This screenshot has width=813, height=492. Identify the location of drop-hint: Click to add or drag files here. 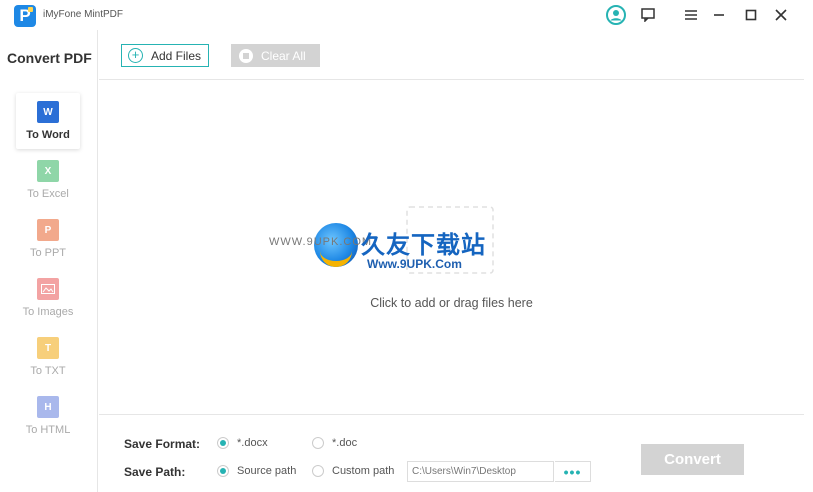
(451, 303).